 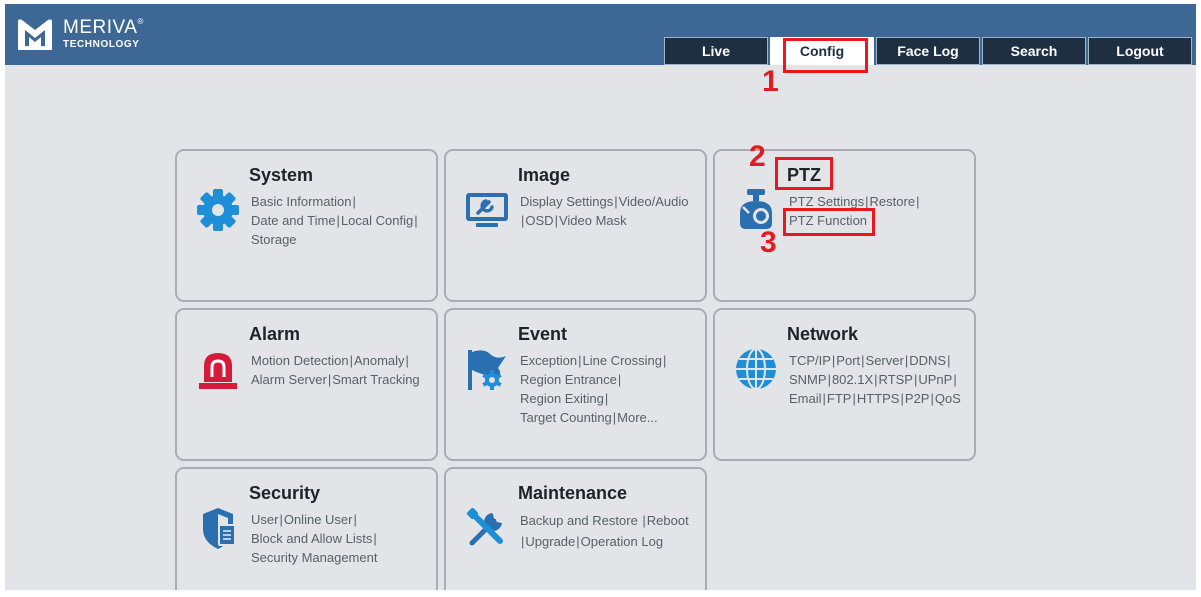 I want to click on link-smart-tracking: Smart Tracking, so click(x=375, y=379).